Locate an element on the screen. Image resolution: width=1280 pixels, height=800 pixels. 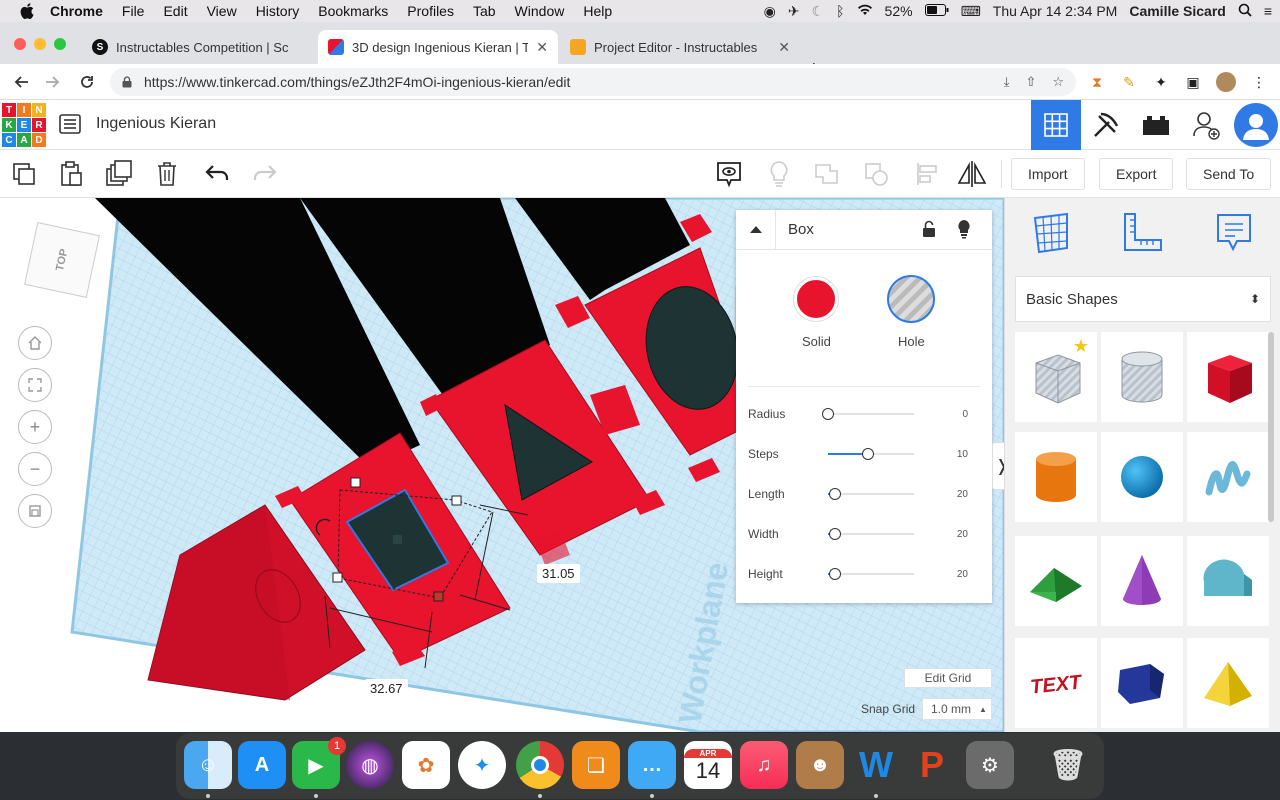
profile-avatar-icon is located at coordinates (1226, 82).